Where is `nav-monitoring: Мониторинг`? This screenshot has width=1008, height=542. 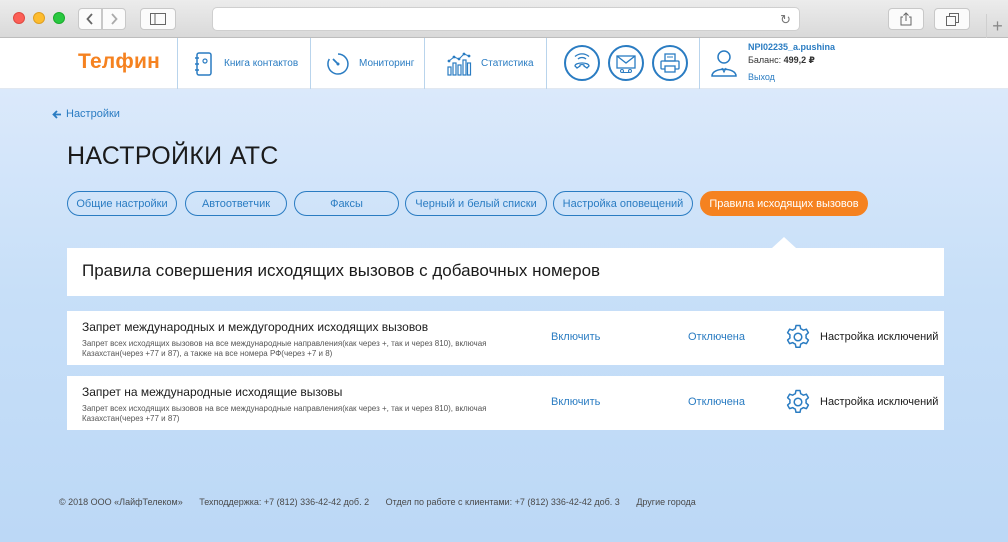 nav-monitoring: Мониторинг is located at coordinates (370, 63).